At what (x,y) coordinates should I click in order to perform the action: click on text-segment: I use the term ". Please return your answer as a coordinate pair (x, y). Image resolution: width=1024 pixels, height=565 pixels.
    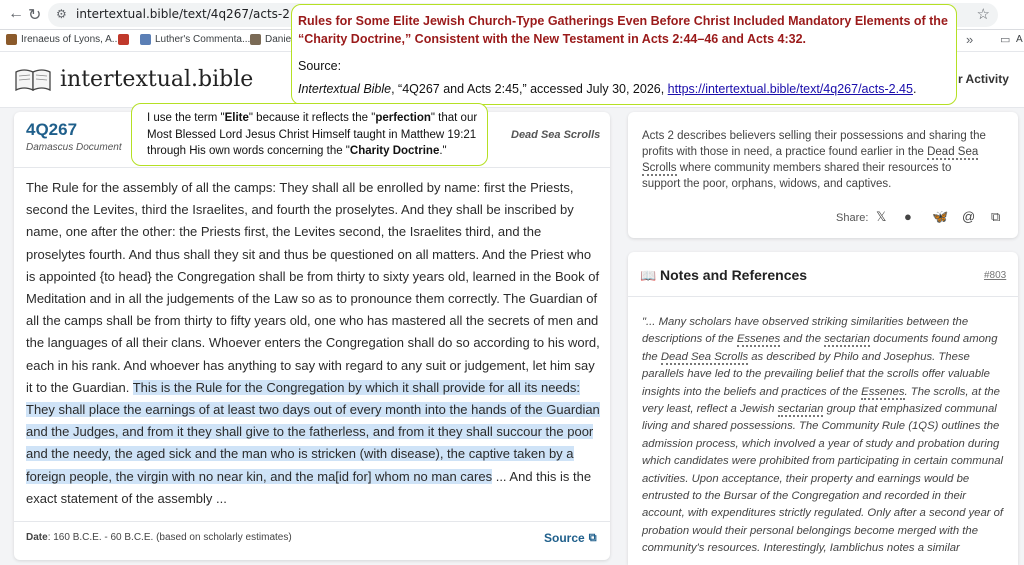
    Looking at the image, I should click on (186, 118).